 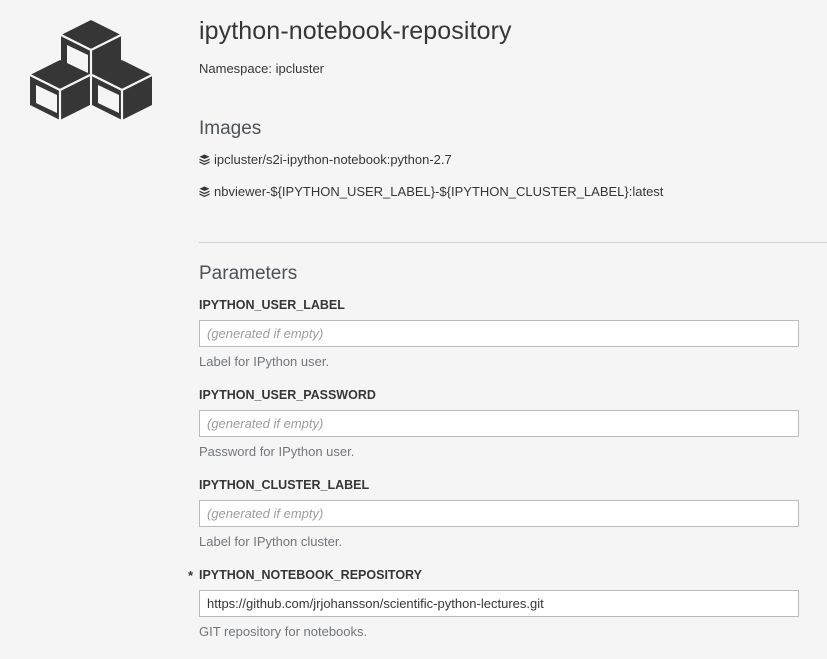 I want to click on parameters-heading: Parameters, so click(x=248, y=273).